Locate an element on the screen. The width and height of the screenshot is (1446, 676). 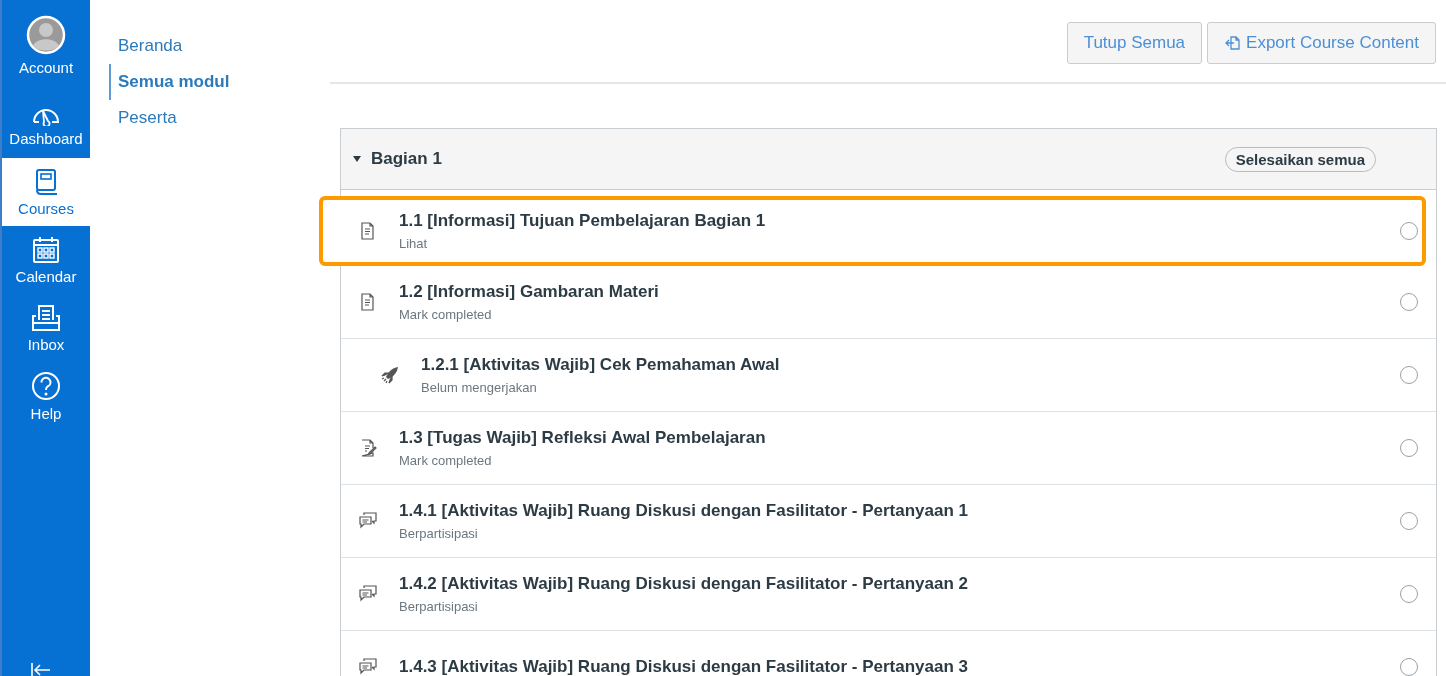
global-nav-item: Account is located at coordinates (46, 45).